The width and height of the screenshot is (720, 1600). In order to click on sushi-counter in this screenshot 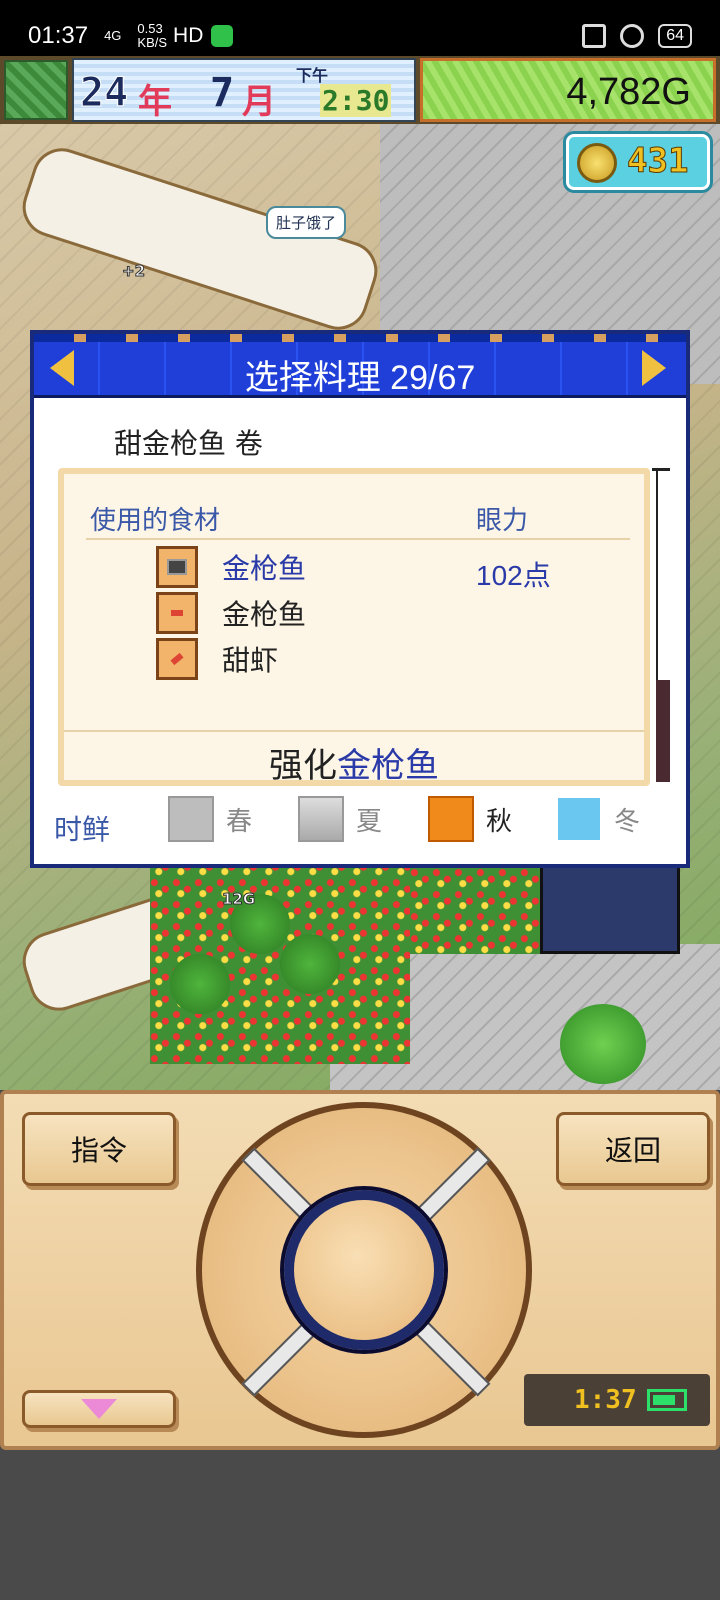, I will do `click(200, 239)`.